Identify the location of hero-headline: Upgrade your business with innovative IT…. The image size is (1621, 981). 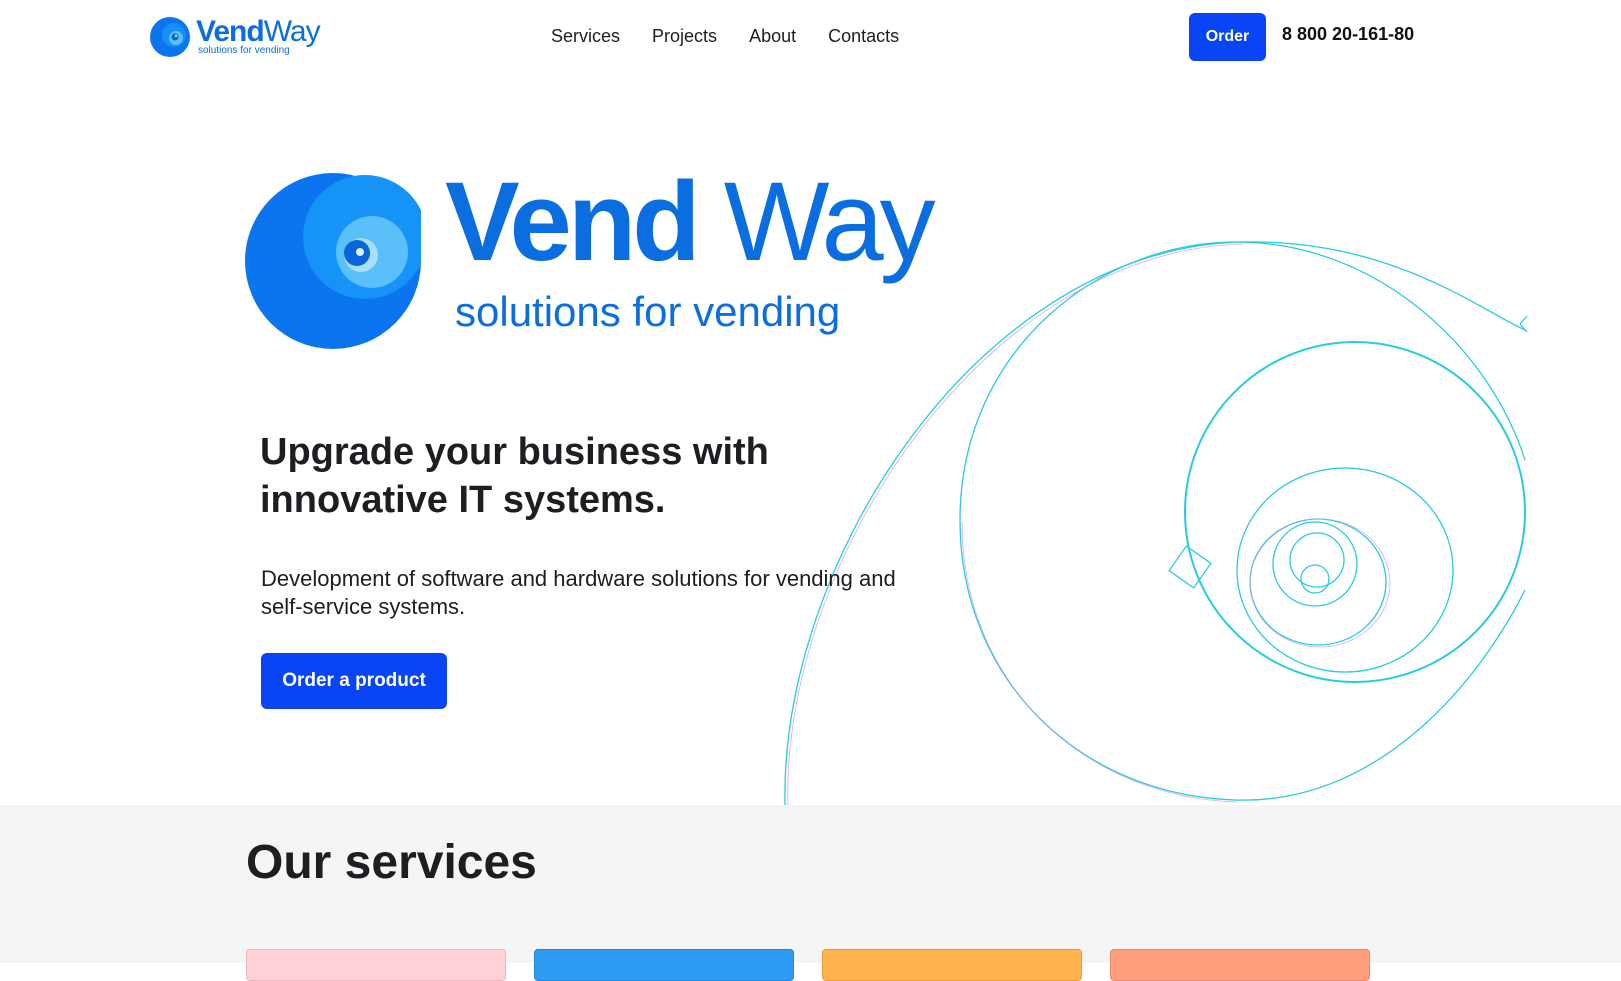
(514, 476).